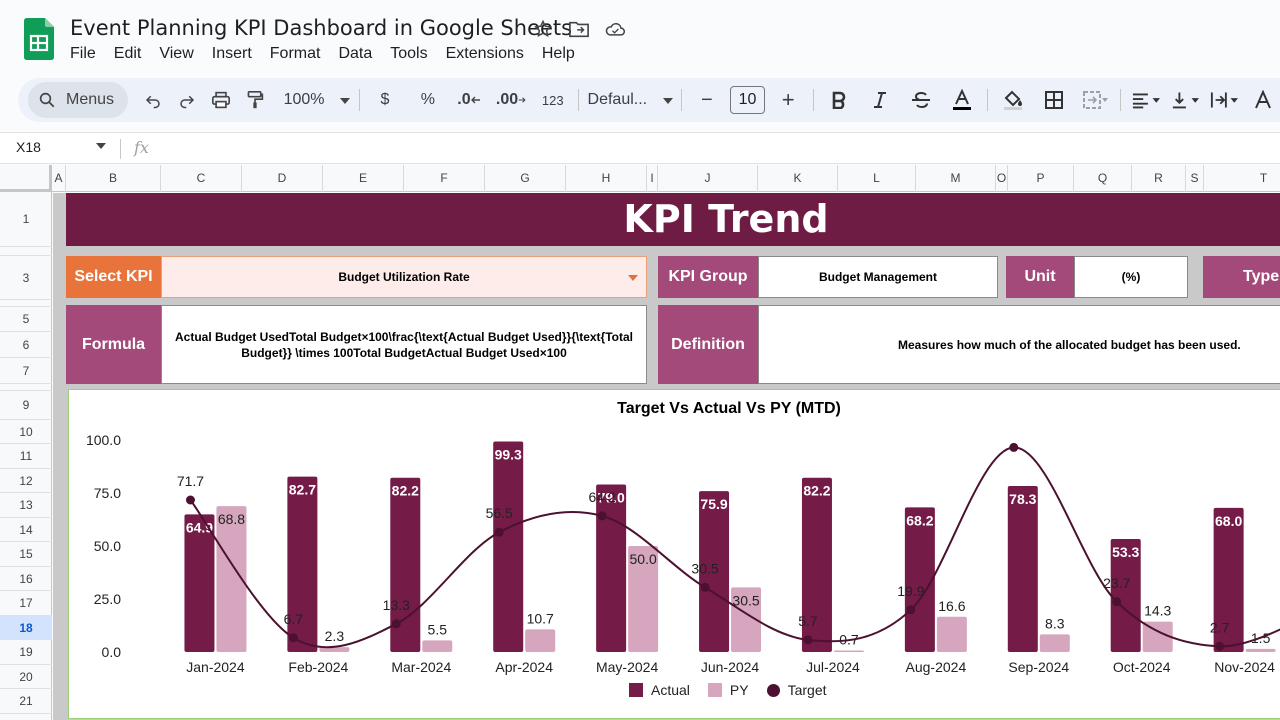 Image resolution: width=1280 pixels, height=720 pixels. What do you see at coordinates (798, 178) in the screenshot?
I see `column-header-k: K` at bounding box center [798, 178].